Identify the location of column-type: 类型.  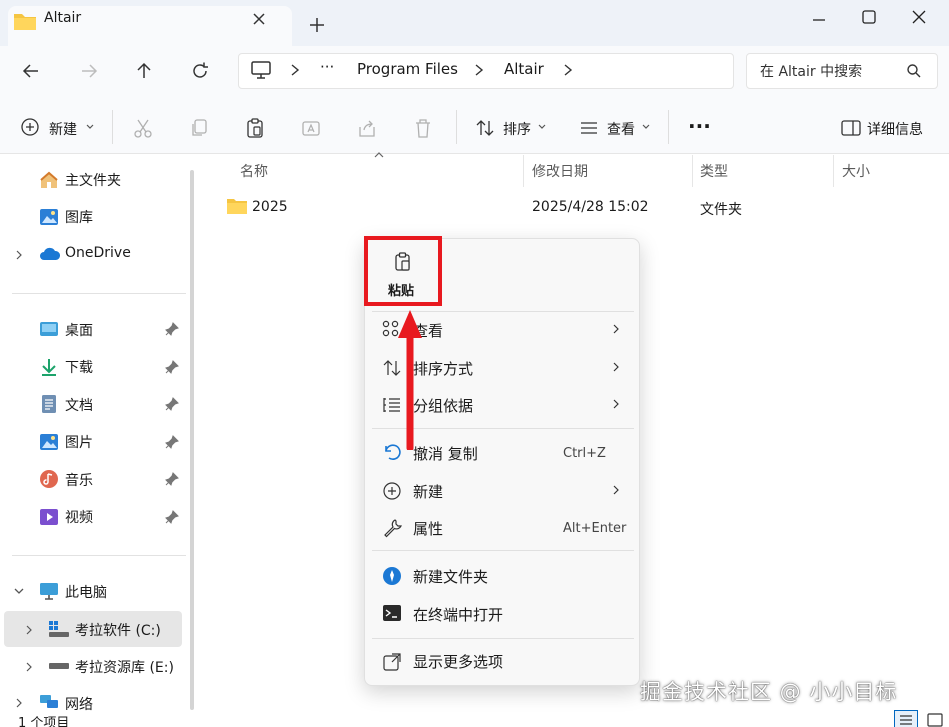
(714, 171).